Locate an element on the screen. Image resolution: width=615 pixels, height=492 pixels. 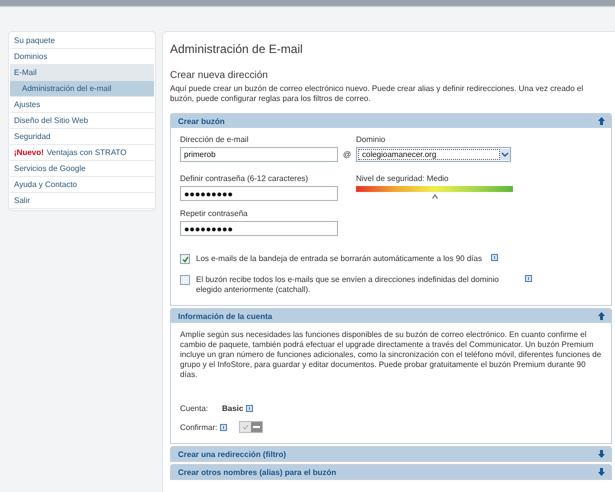
field-label: Definir contraseña (6-12 caracteres) is located at coordinates (245, 178).